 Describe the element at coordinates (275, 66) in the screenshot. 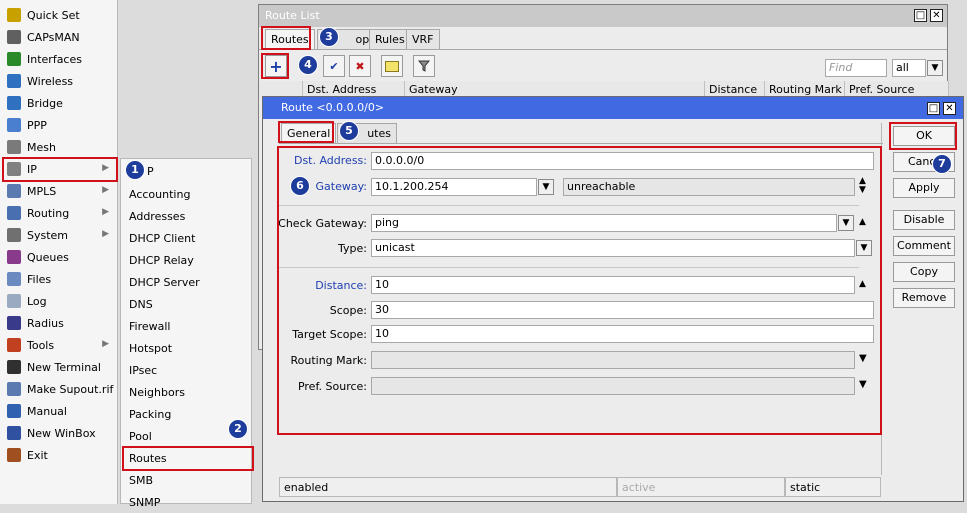

I see `highlight-add` at that location.